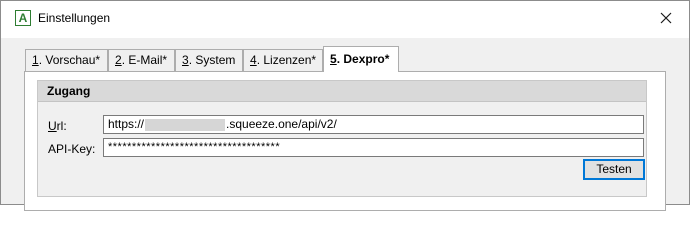  I want to click on tab-vorschau: 1. Vorschau*, so click(66, 60).